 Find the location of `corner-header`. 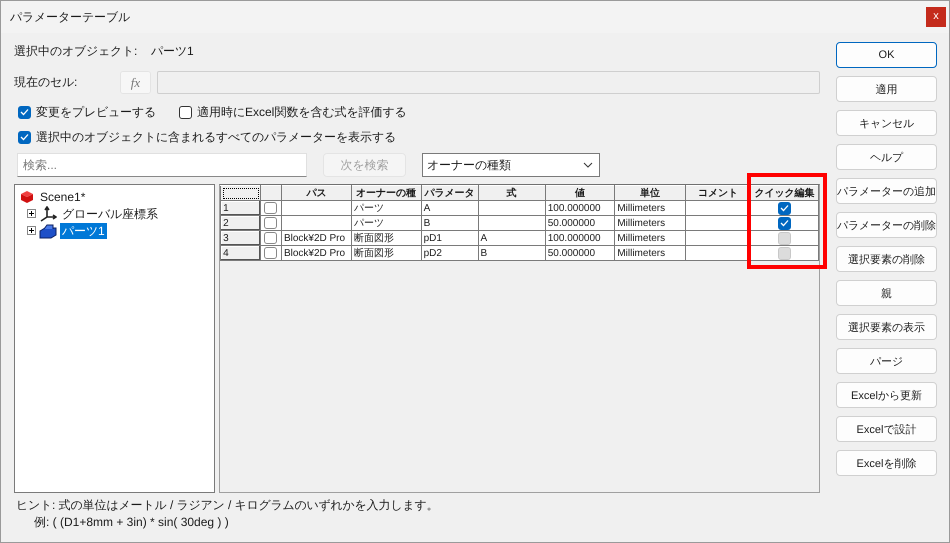

corner-header is located at coordinates (240, 193).